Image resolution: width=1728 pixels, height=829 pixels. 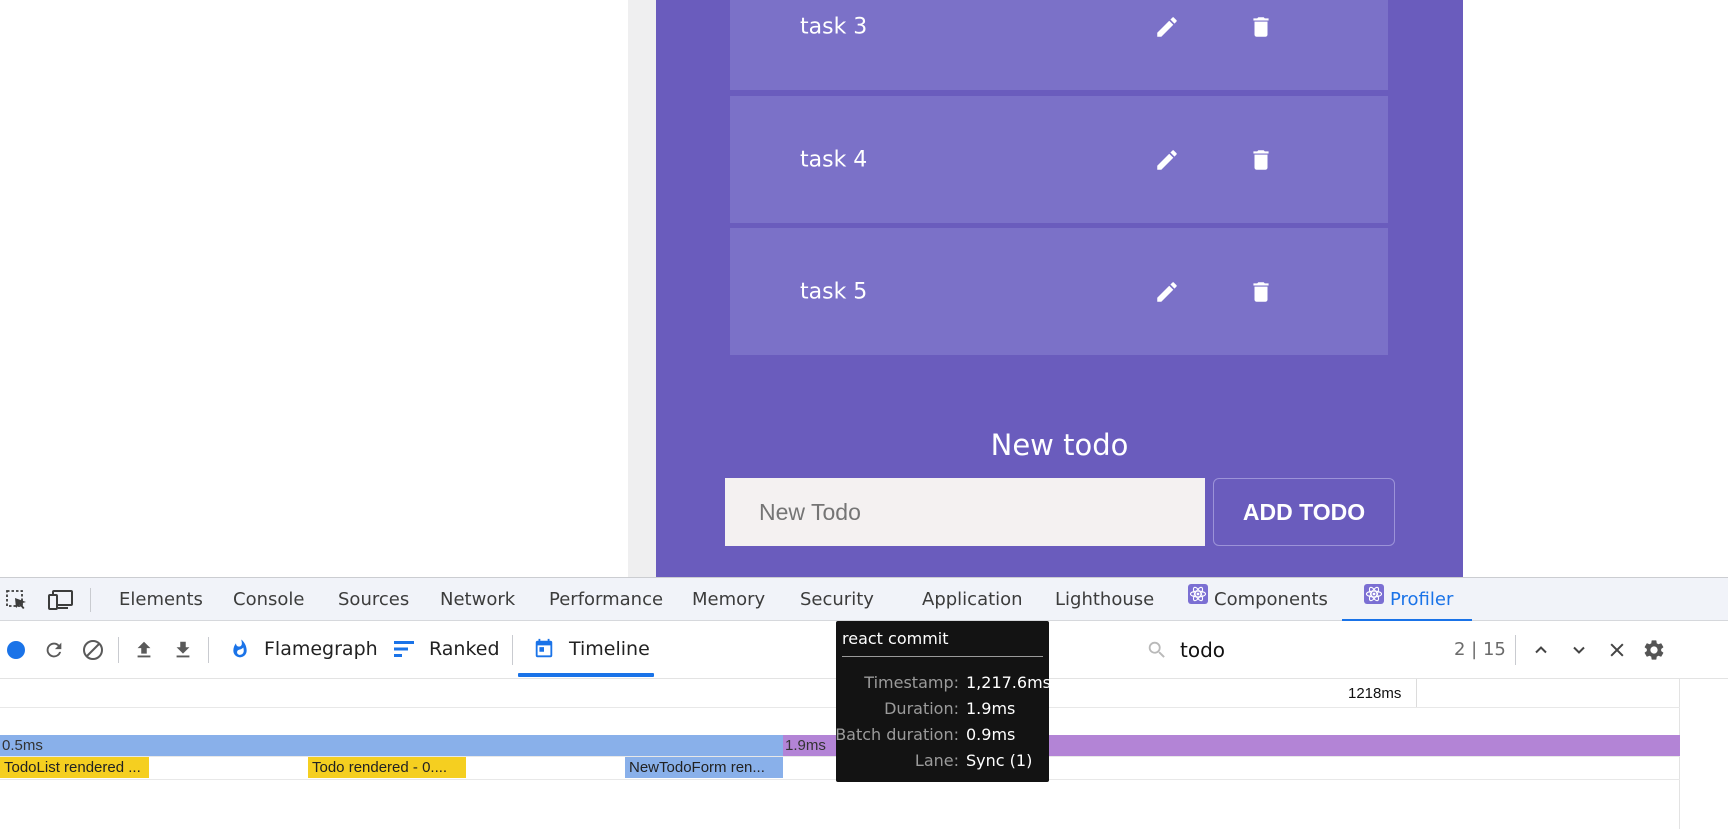 I want to click on chevron-up-icon, so click(x=1541, y=650).